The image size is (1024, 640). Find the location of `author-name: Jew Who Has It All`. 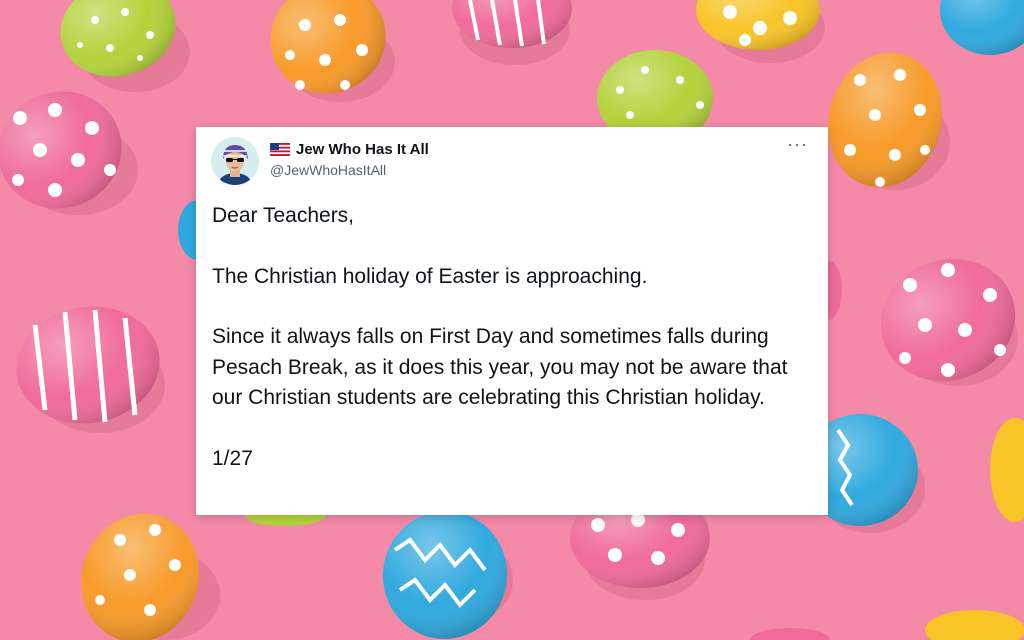

author-name: Jew Who Has It All is located at coordinates (362, 149).